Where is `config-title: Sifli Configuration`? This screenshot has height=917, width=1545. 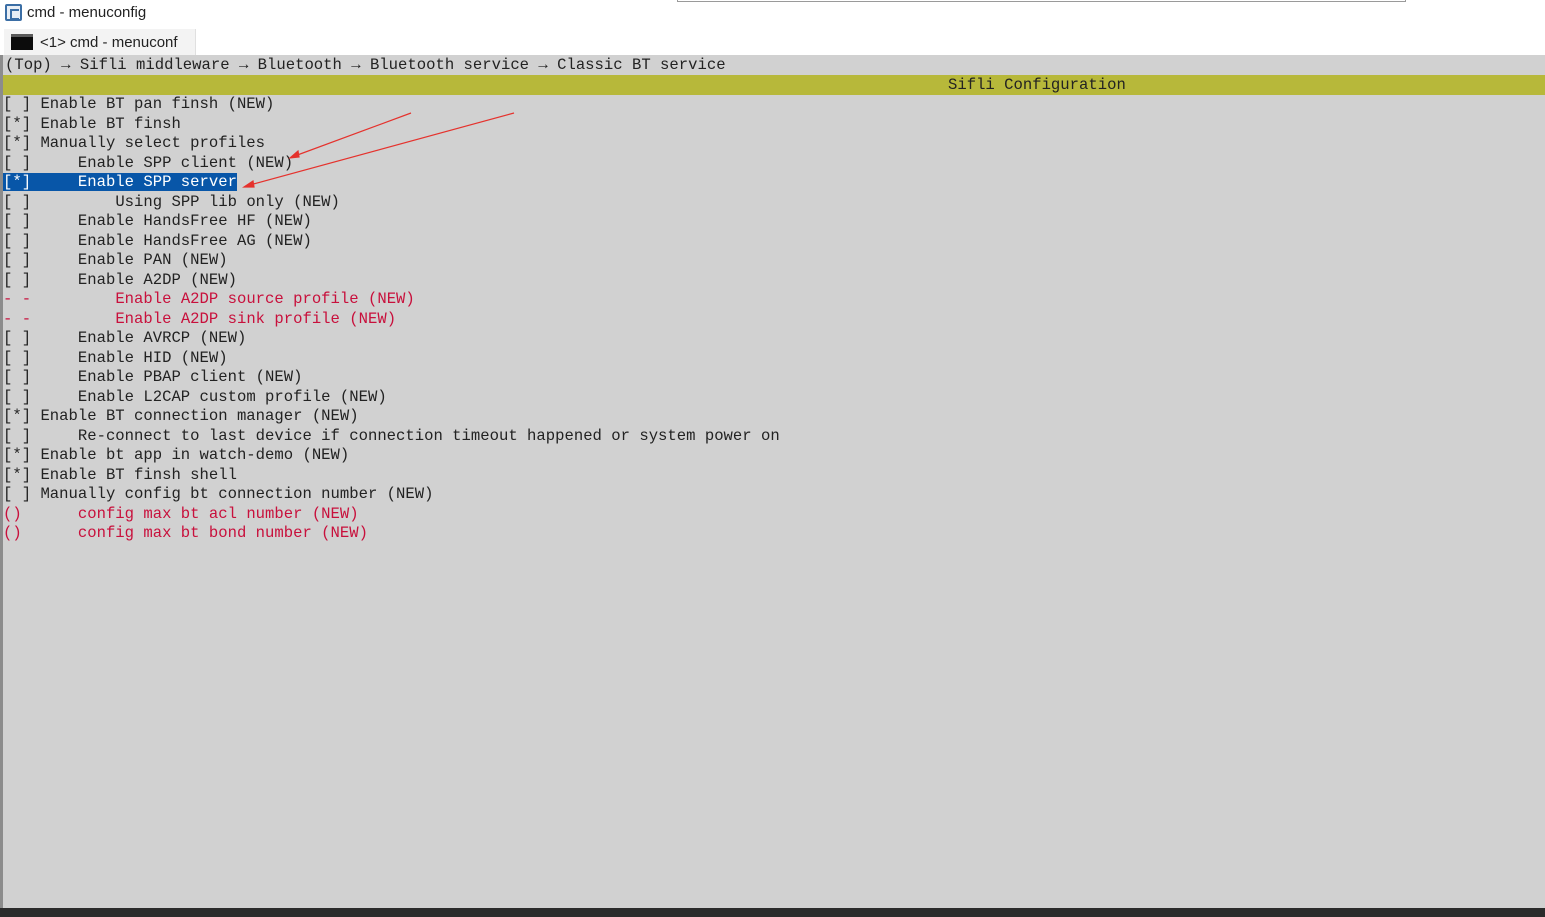 config-title: Sifli Configuration is located at coordinates (1037, 85).